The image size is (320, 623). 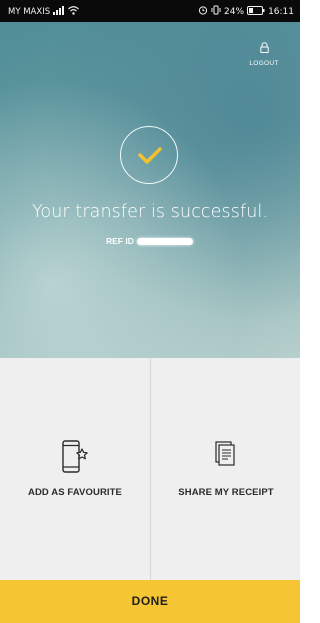 I want to click on add-as-favourite-label: ADD AS FAVOURITE, so click(x=75, y=492).